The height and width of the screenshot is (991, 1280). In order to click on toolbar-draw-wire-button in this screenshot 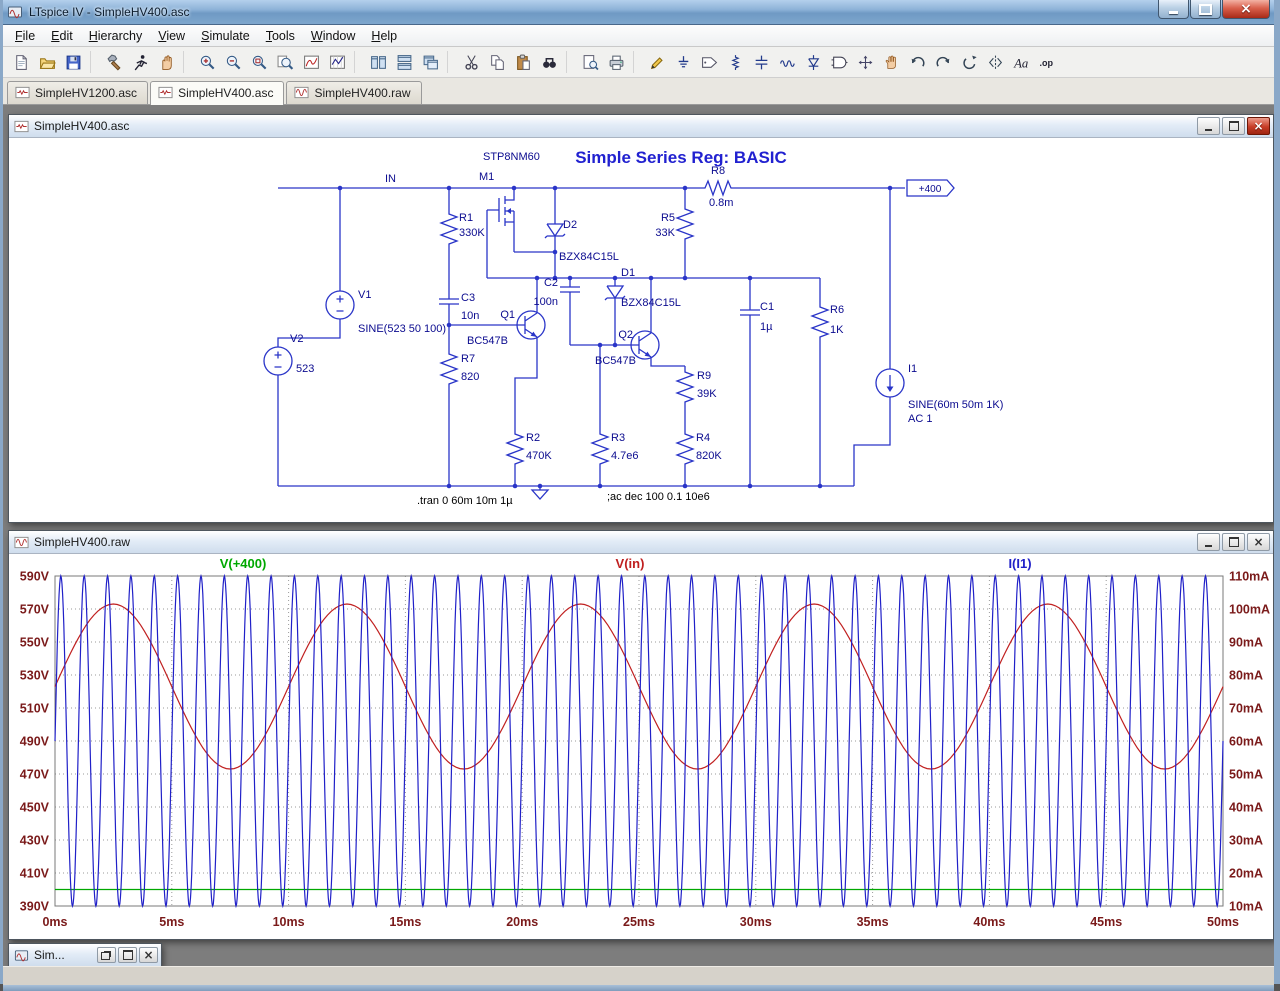, I will do `click(657, 62)`.